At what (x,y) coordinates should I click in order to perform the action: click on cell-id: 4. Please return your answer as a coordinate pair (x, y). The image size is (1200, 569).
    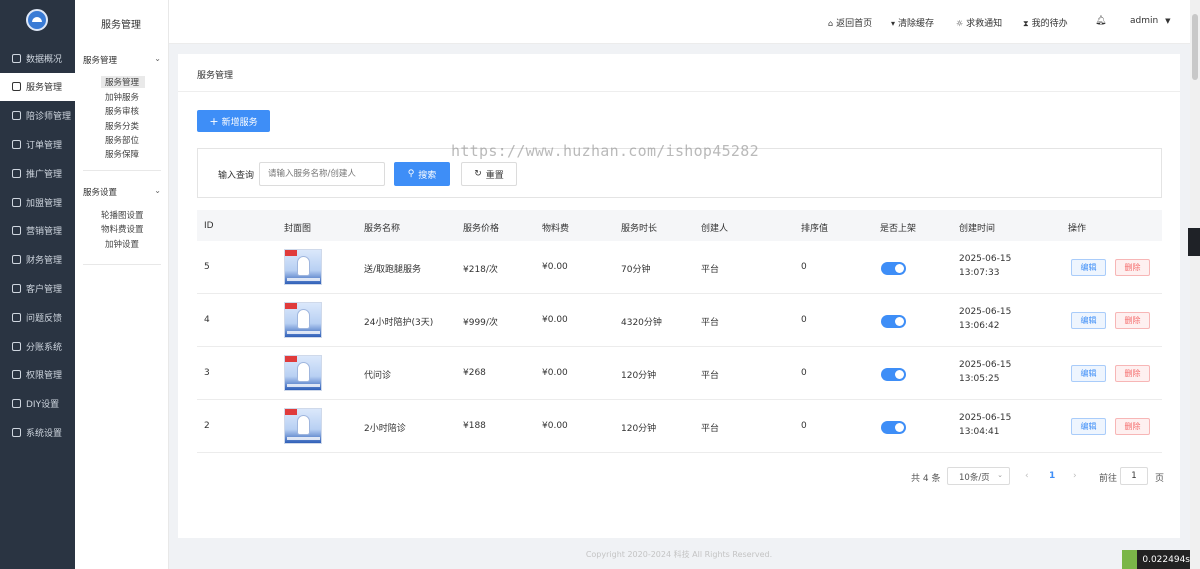
    Looking at the image, I should click on (207, 320).